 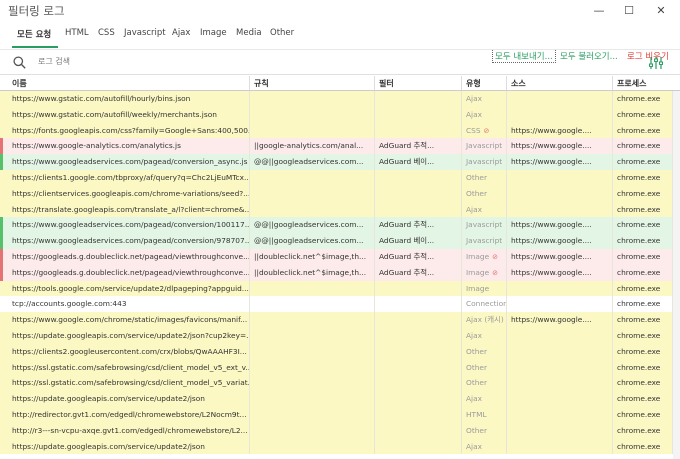 What do you see at coordinates (476, 414) in the screenshot?
I see `cell-type-text: HTML` at bounding box center [476, 414].